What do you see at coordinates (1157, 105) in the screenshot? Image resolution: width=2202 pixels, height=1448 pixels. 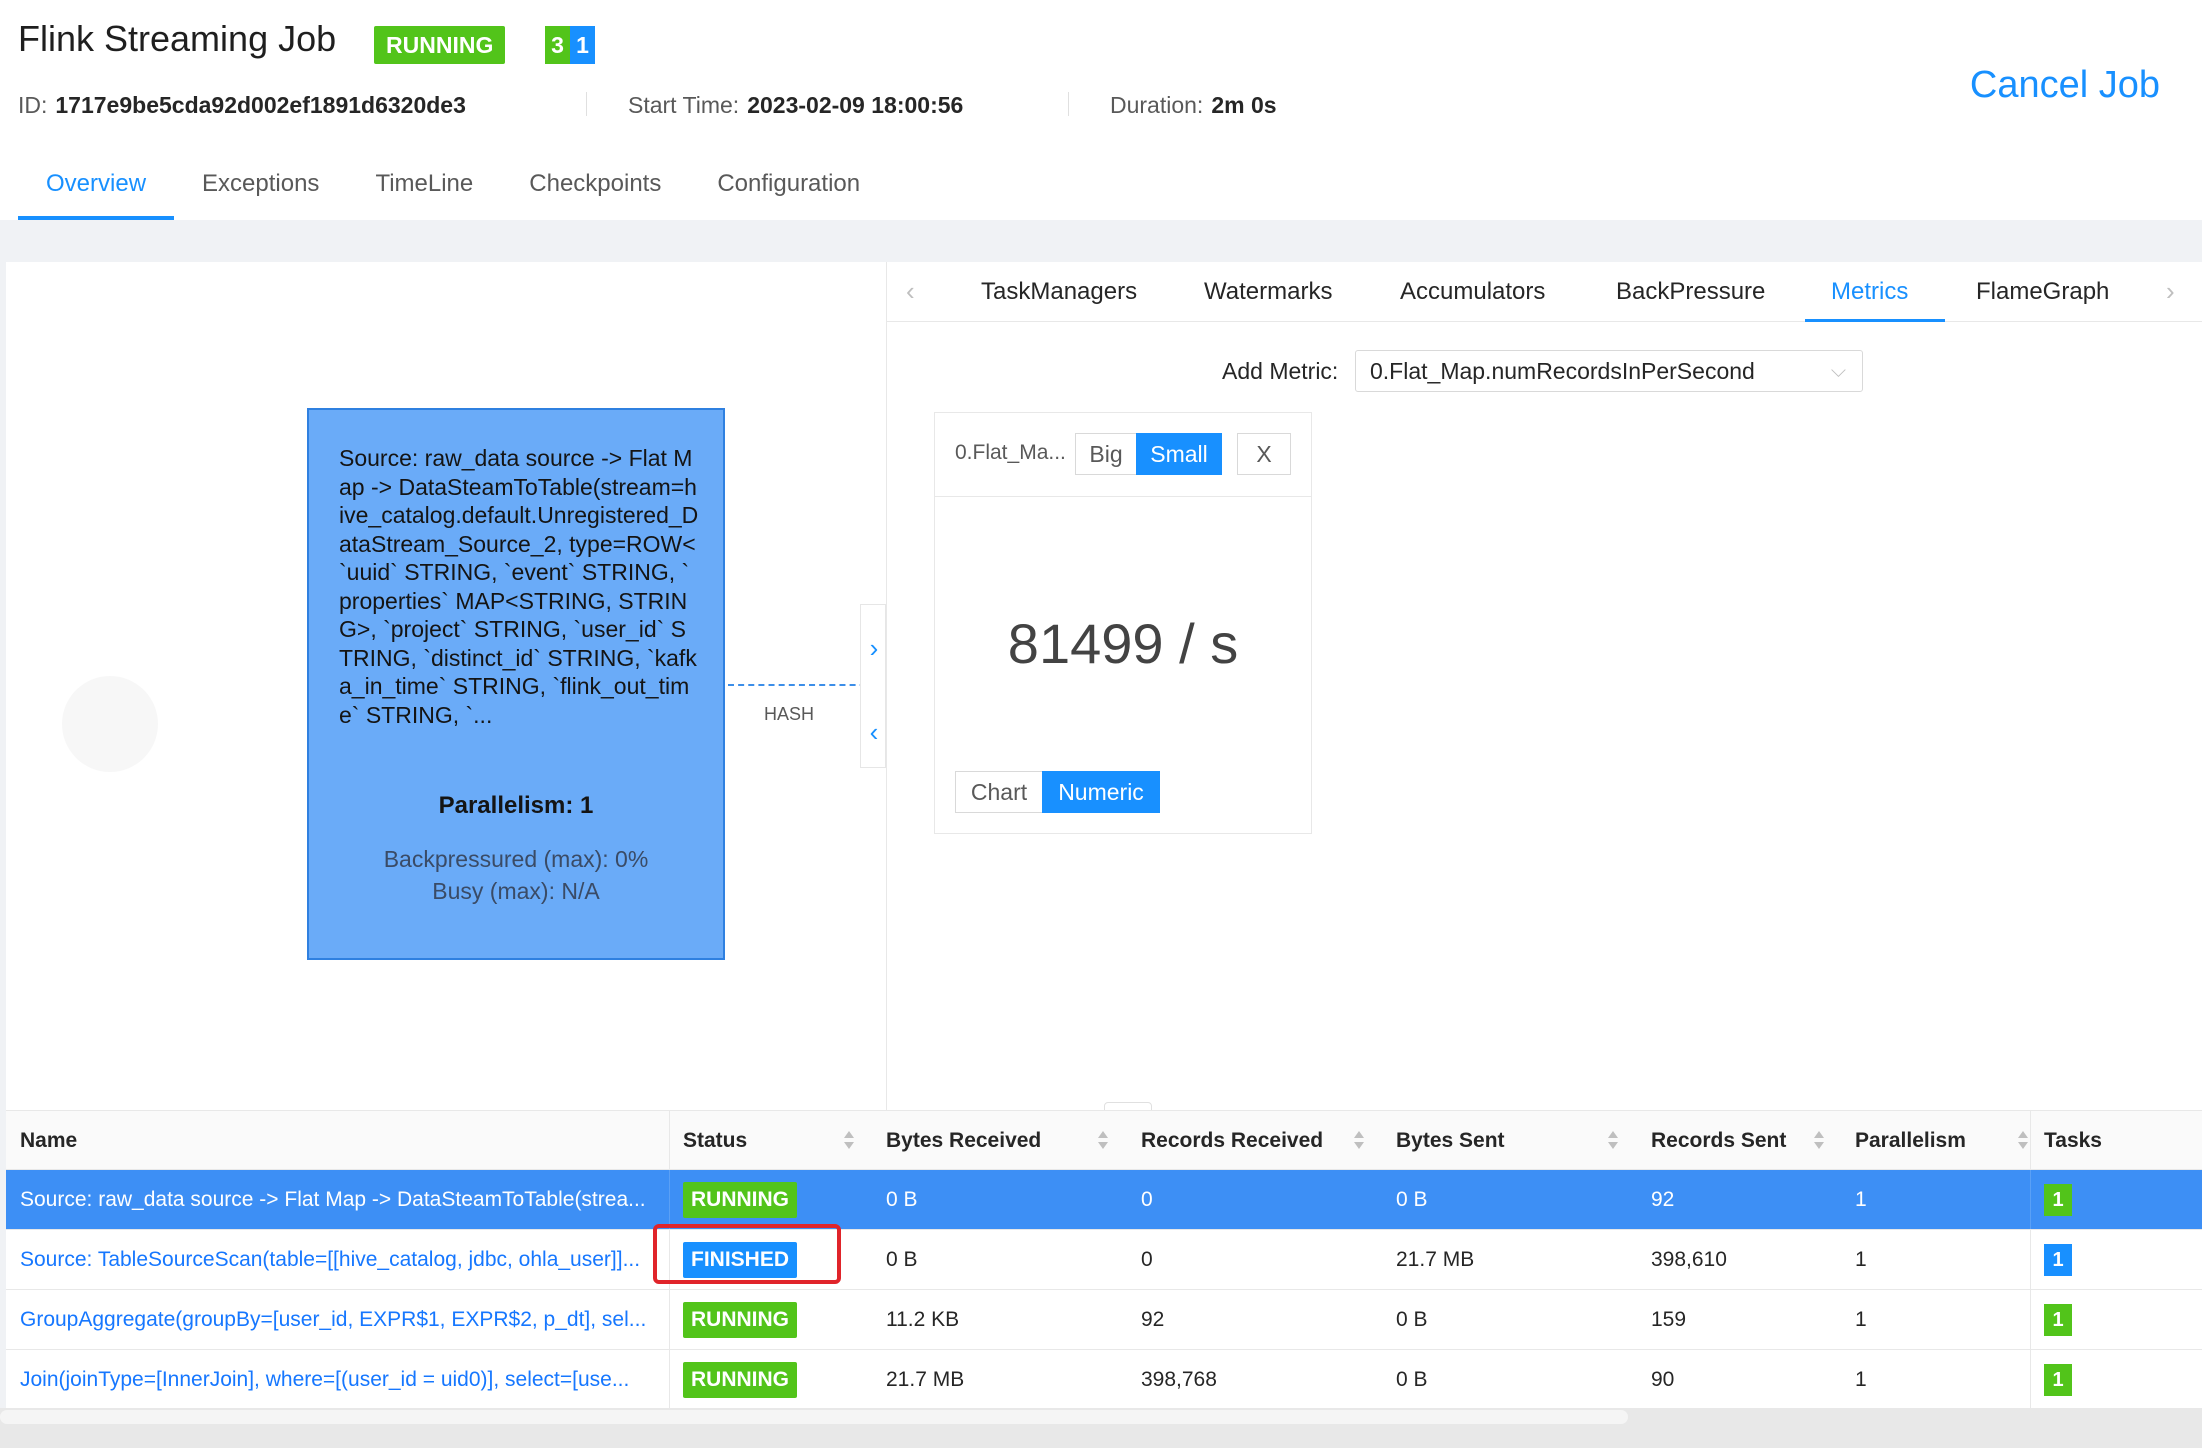 I see `duration-label: Duration:` at bounding box center [1157, 105].